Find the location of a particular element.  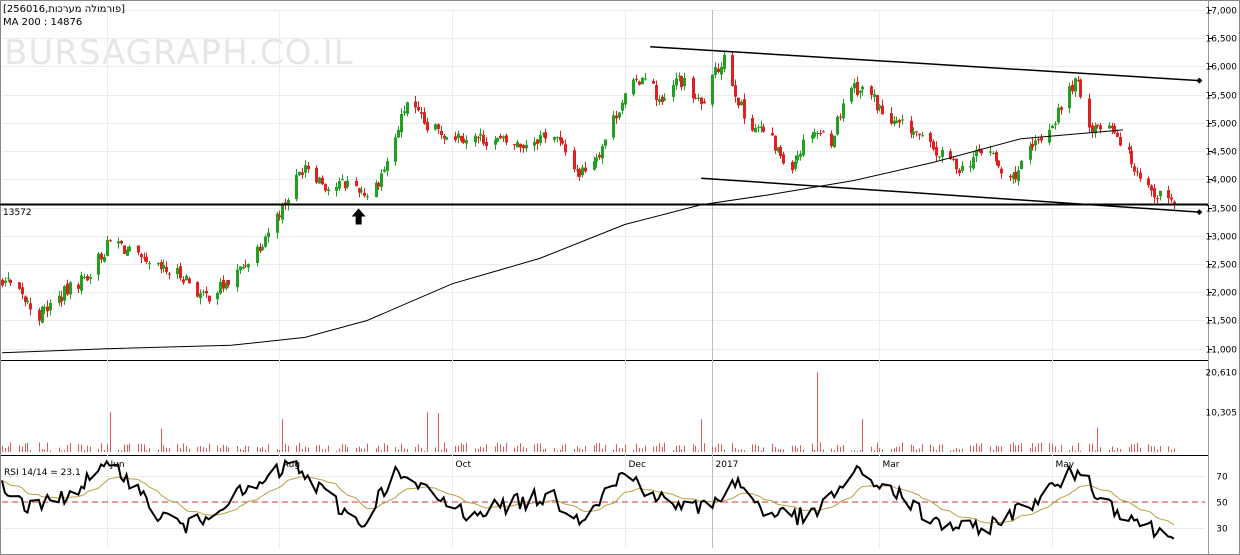

rsi-label: RSI 14/14 = 23.1 is located at coordinates (42, 473).